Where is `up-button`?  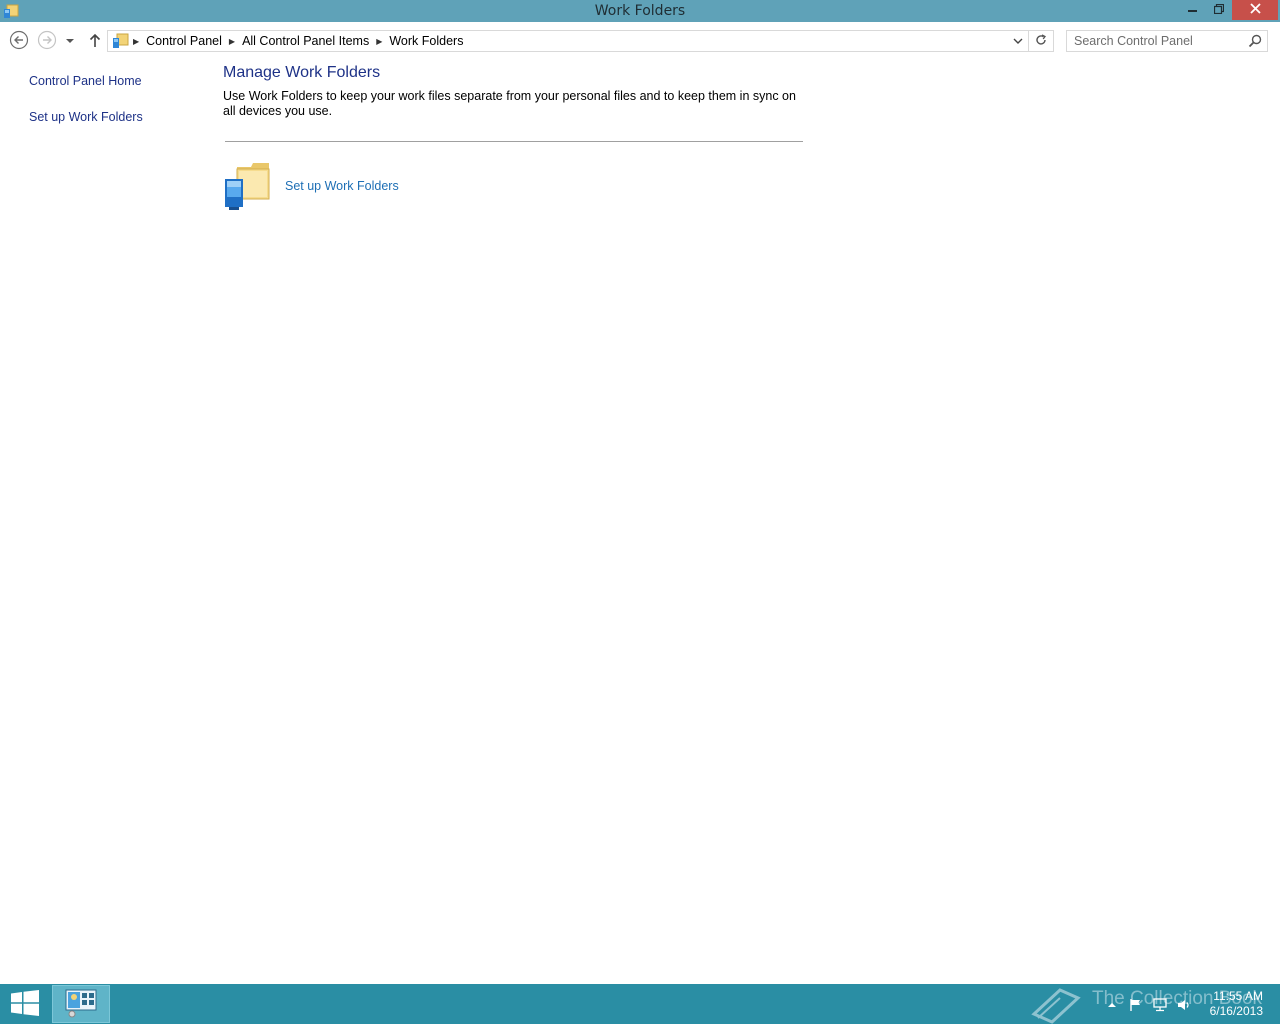
up-button is located at coordinates (95, 41).